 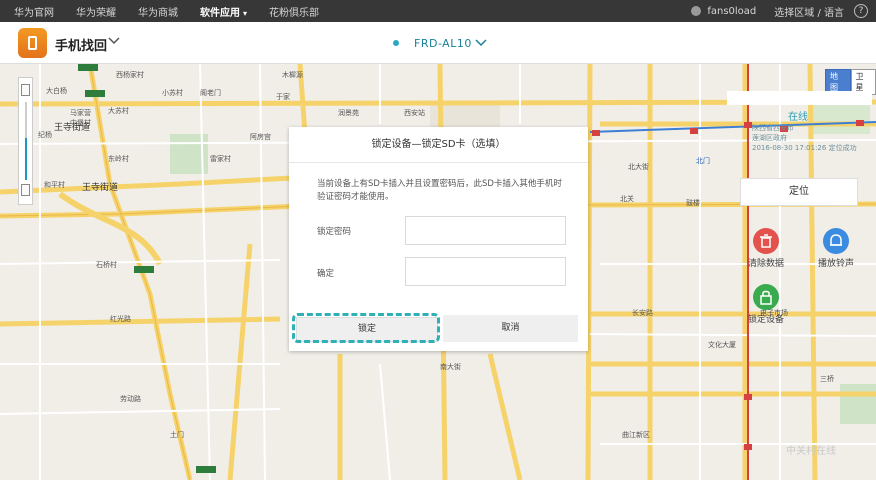 I want to click on play-ringtone-action: 播放铃声, so click(x=836, y=248).